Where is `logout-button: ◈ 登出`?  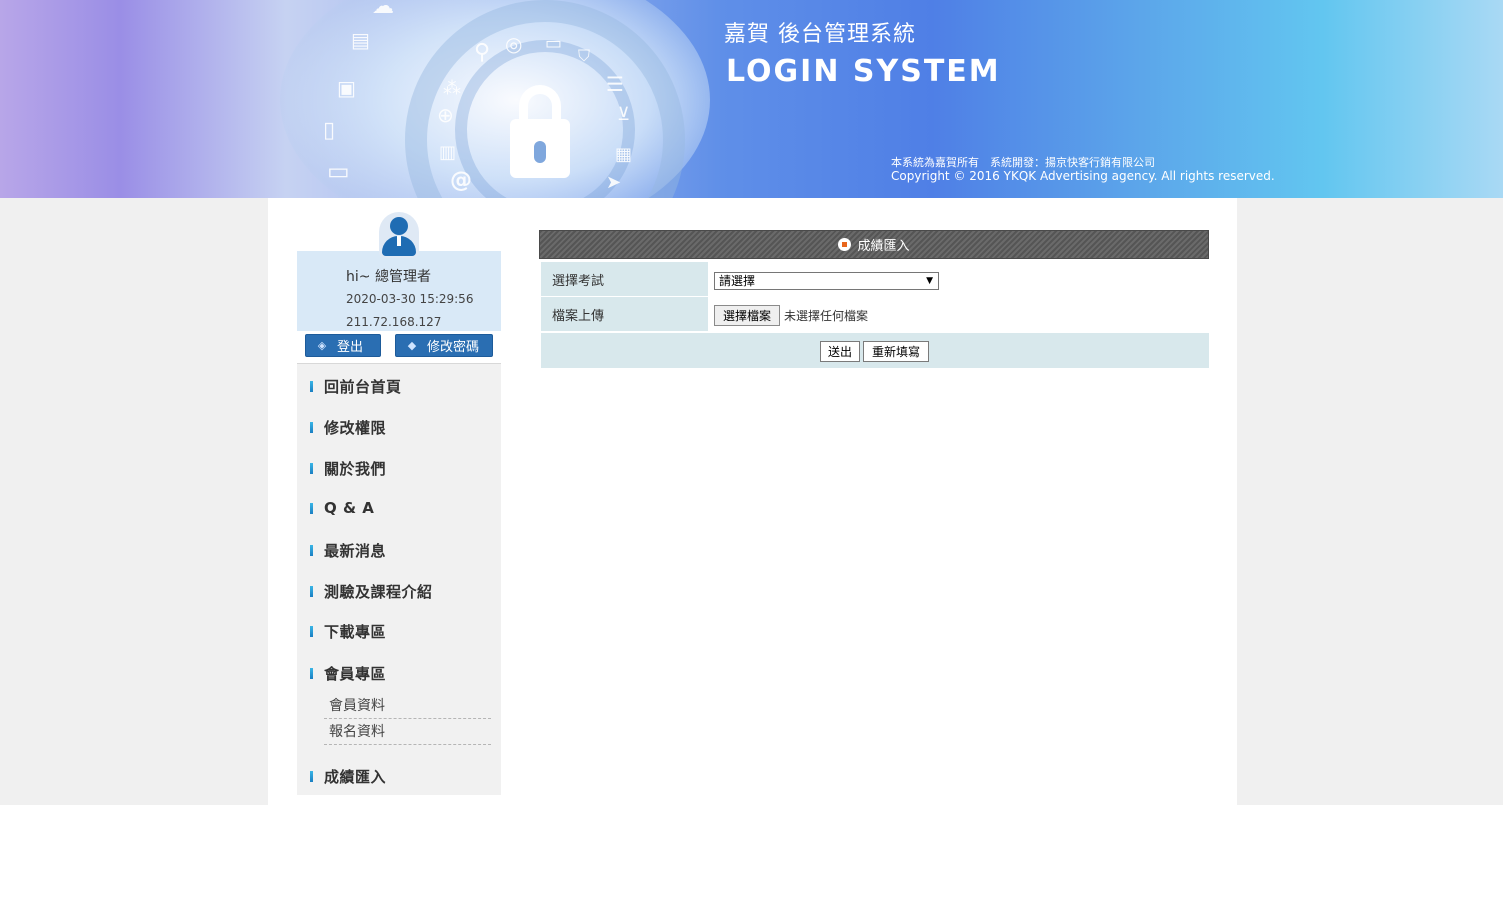 logout-button: ◈ 登出 is located at coordinates (343, 345).